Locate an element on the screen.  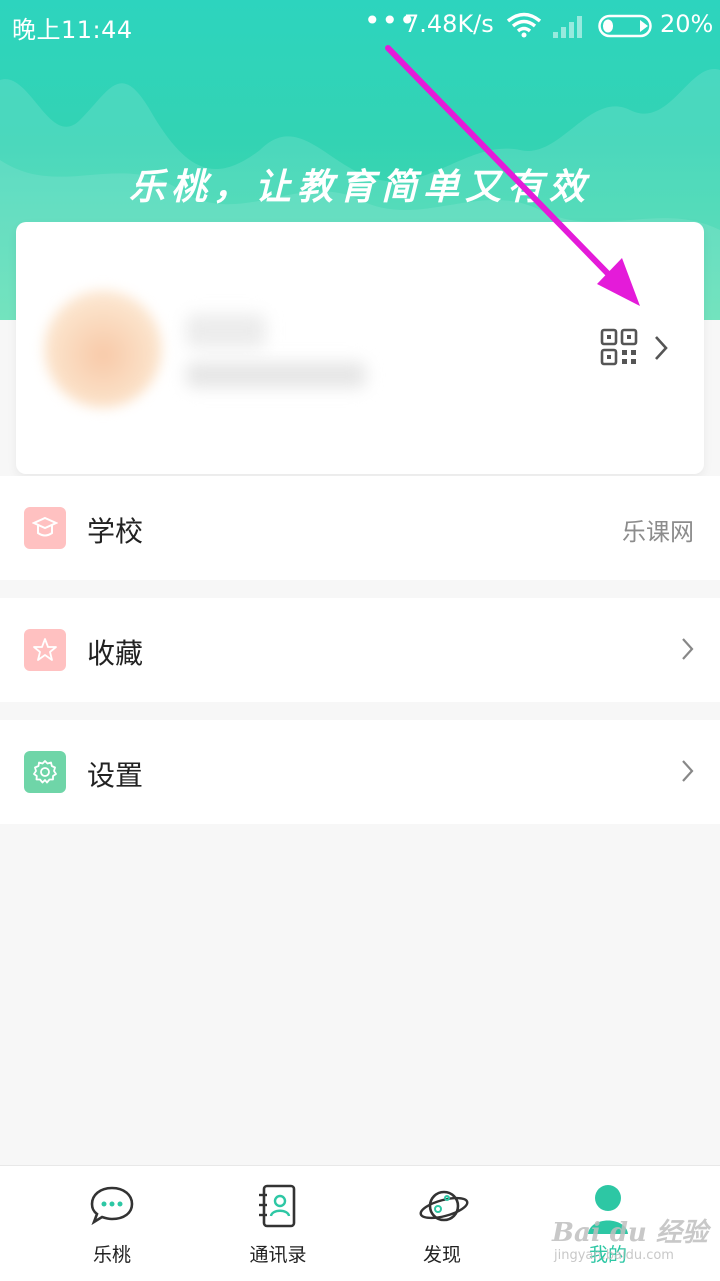
contacts-icon is located at coordinates (277, 1206).